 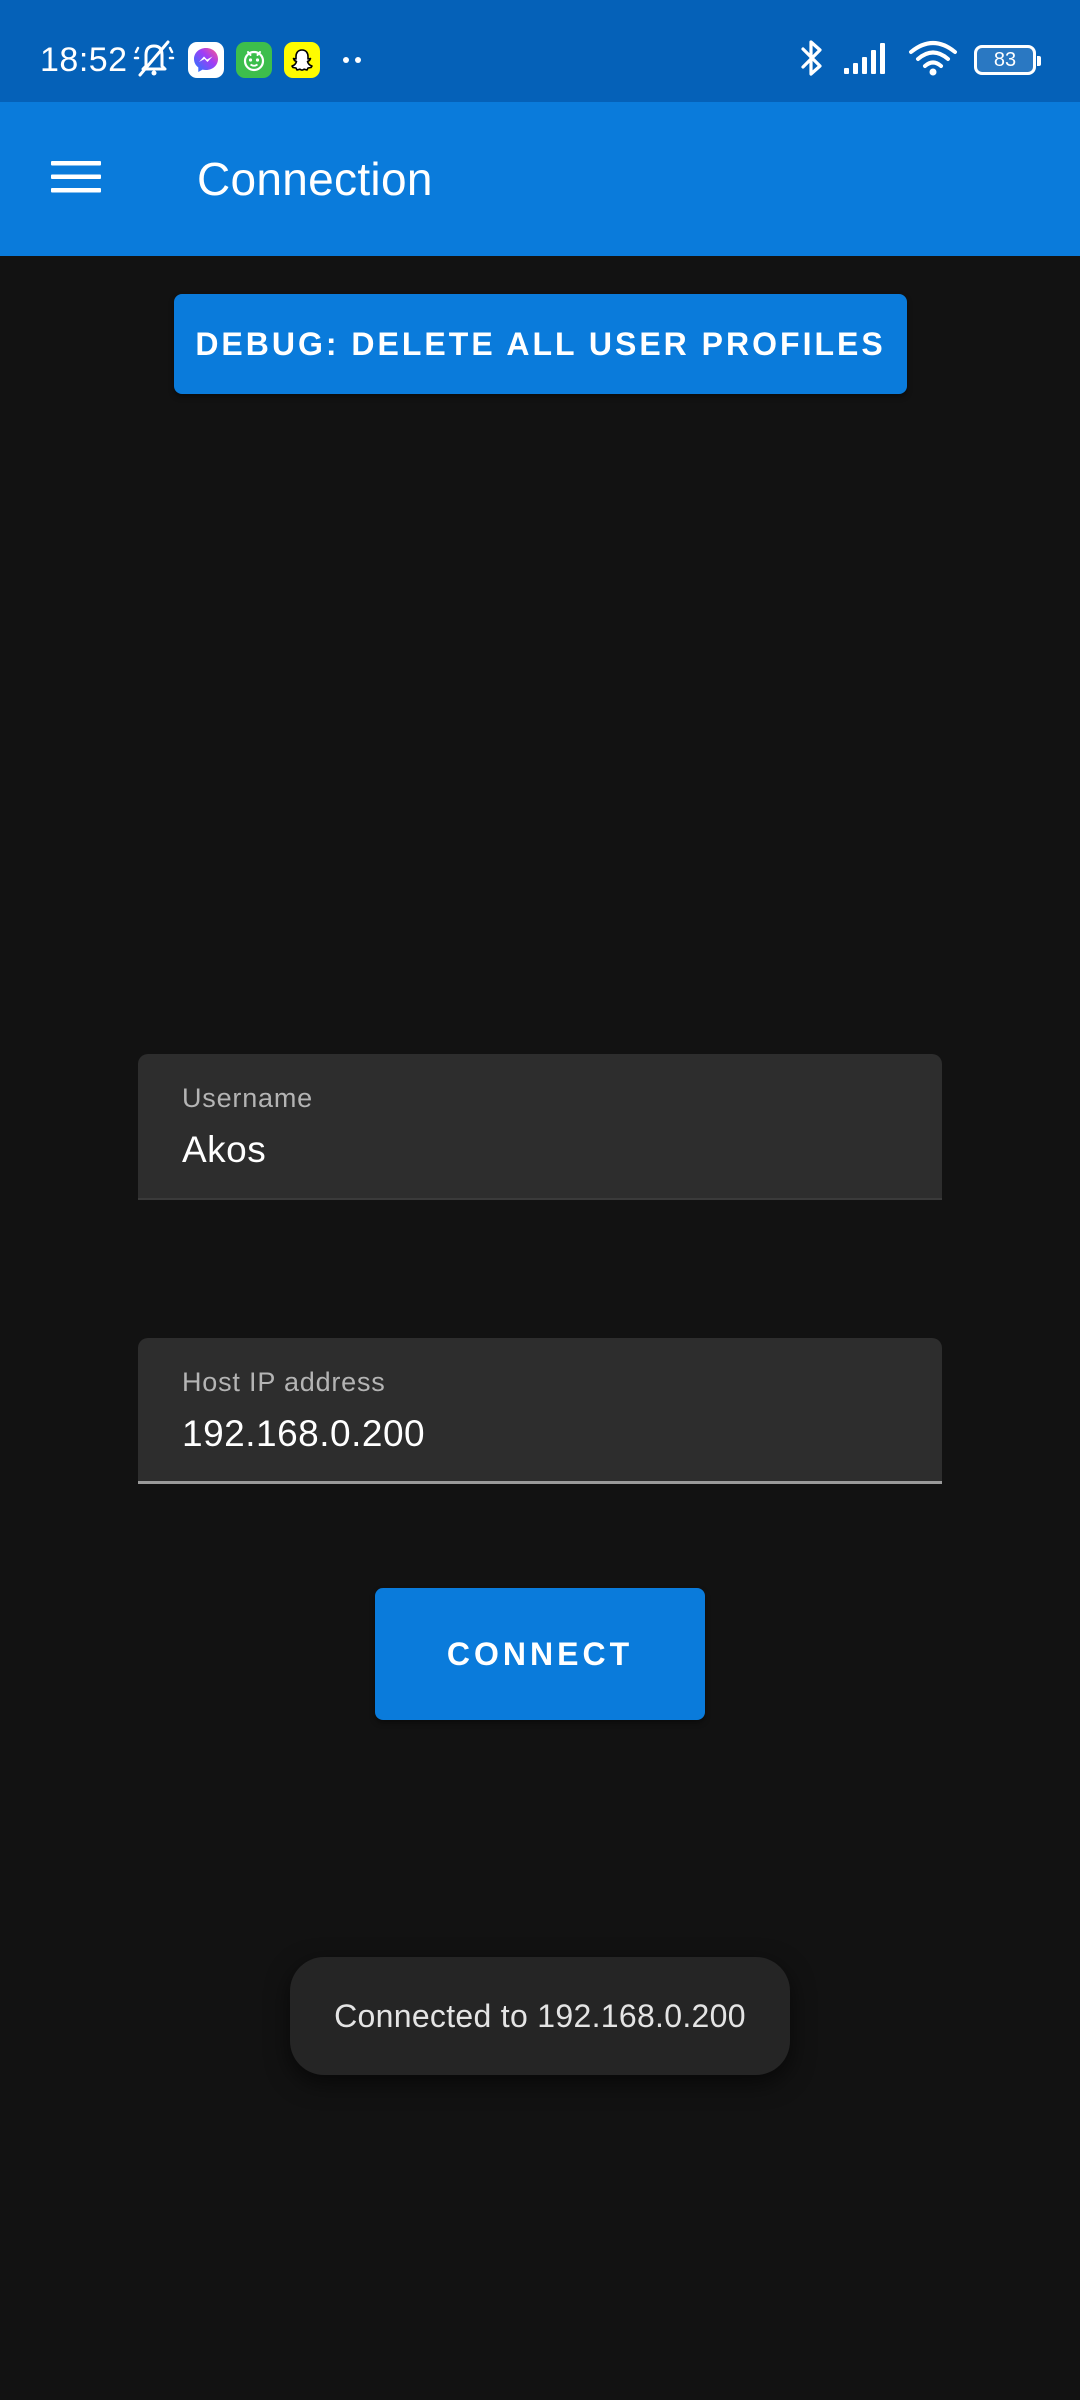 What do you see at coordinates (84, 60) in the screenshot?
I see `status-time: 18:52` at bounding box center [84, 60].